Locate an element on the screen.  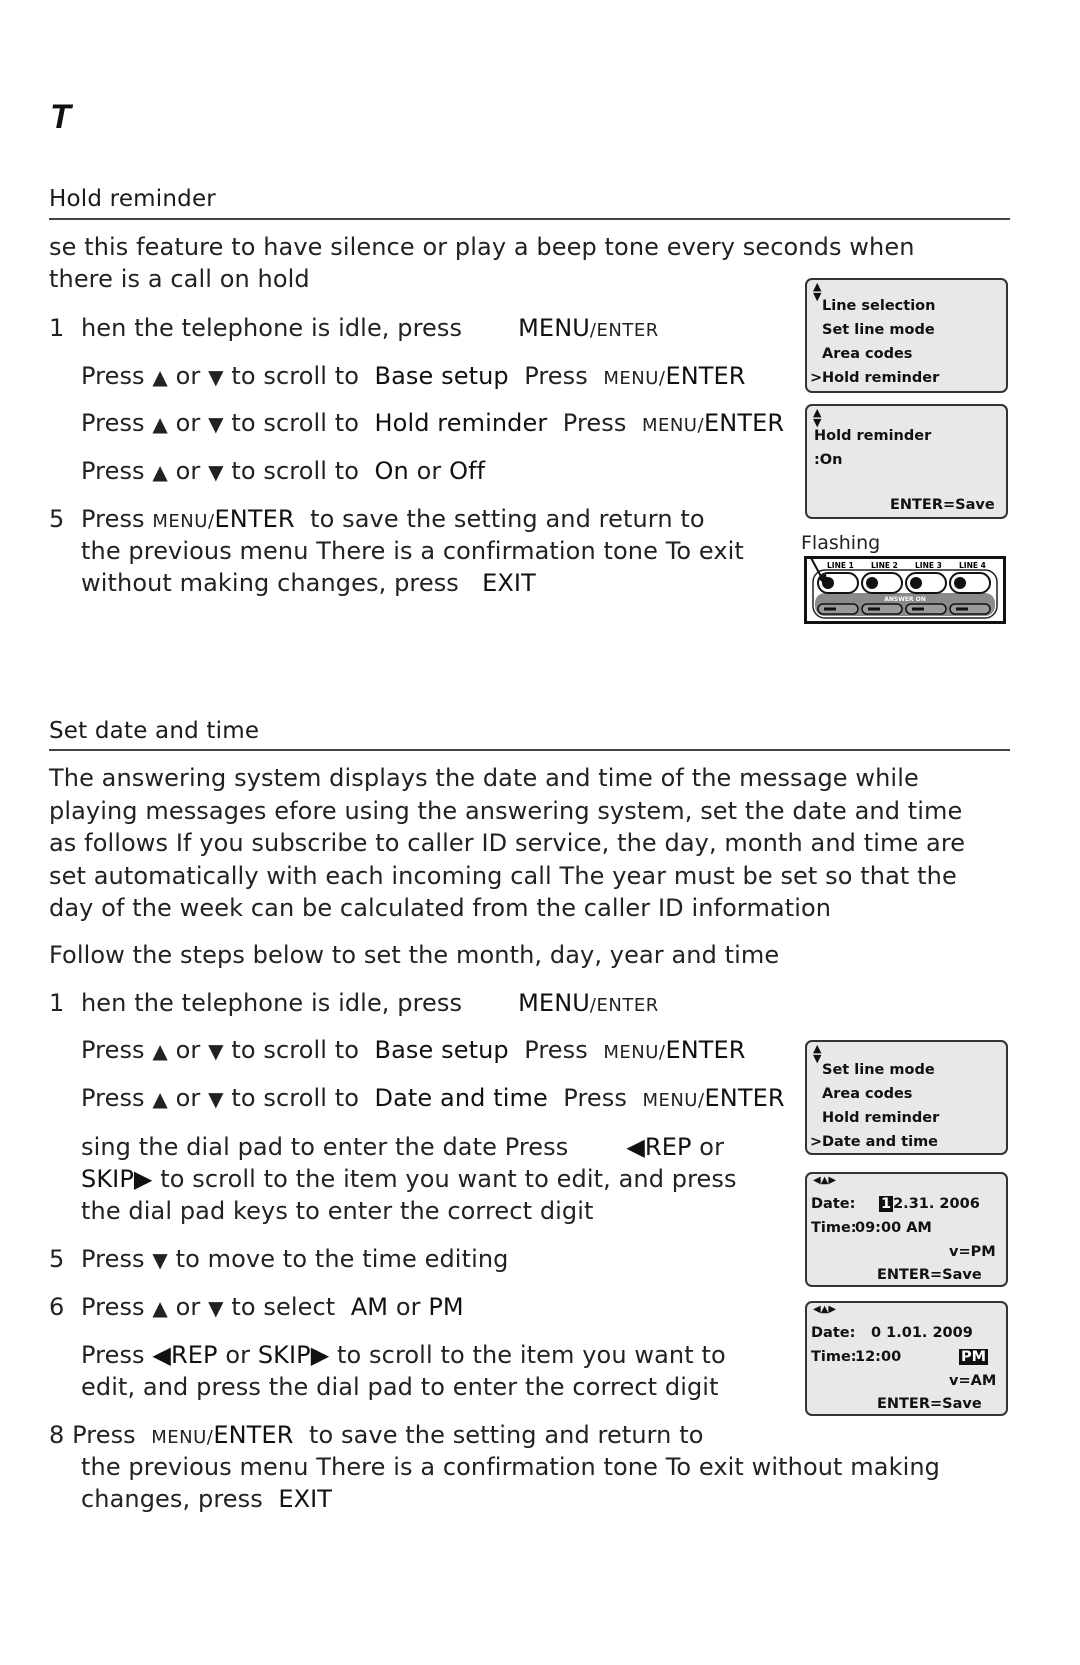
section-divider is located at coordinates (529, 219).